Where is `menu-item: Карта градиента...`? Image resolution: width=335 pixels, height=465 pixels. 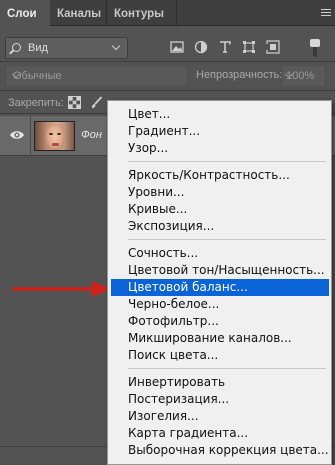 menu-item: Карта градиента... is located at coordinates (220, 433).